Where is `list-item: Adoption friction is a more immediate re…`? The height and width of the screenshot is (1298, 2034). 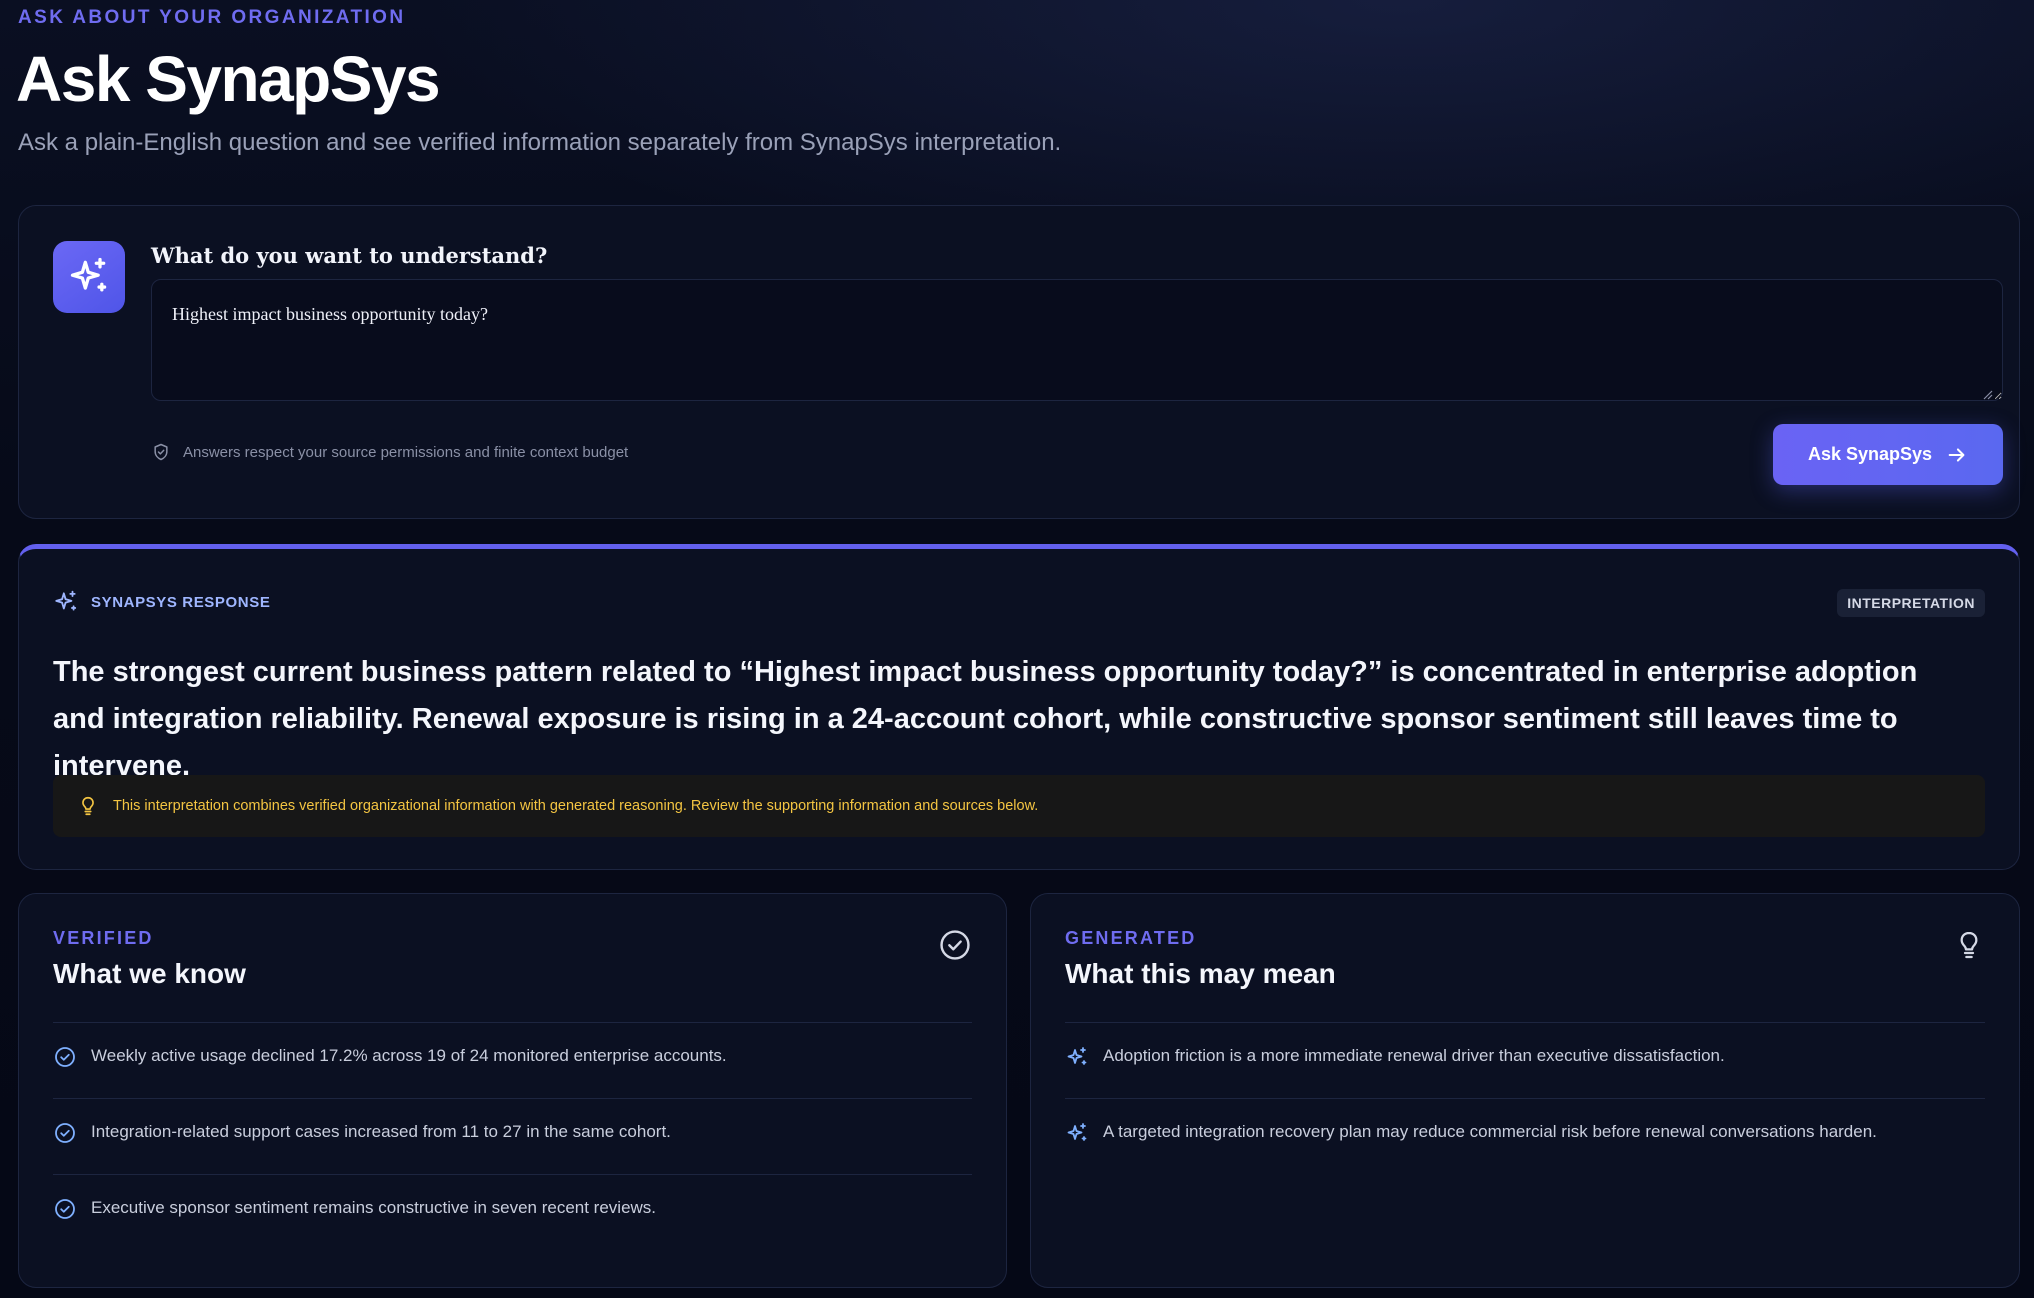 list-item: Adoption friction is a more immediate re… is located at coordinates (1525, 1060).